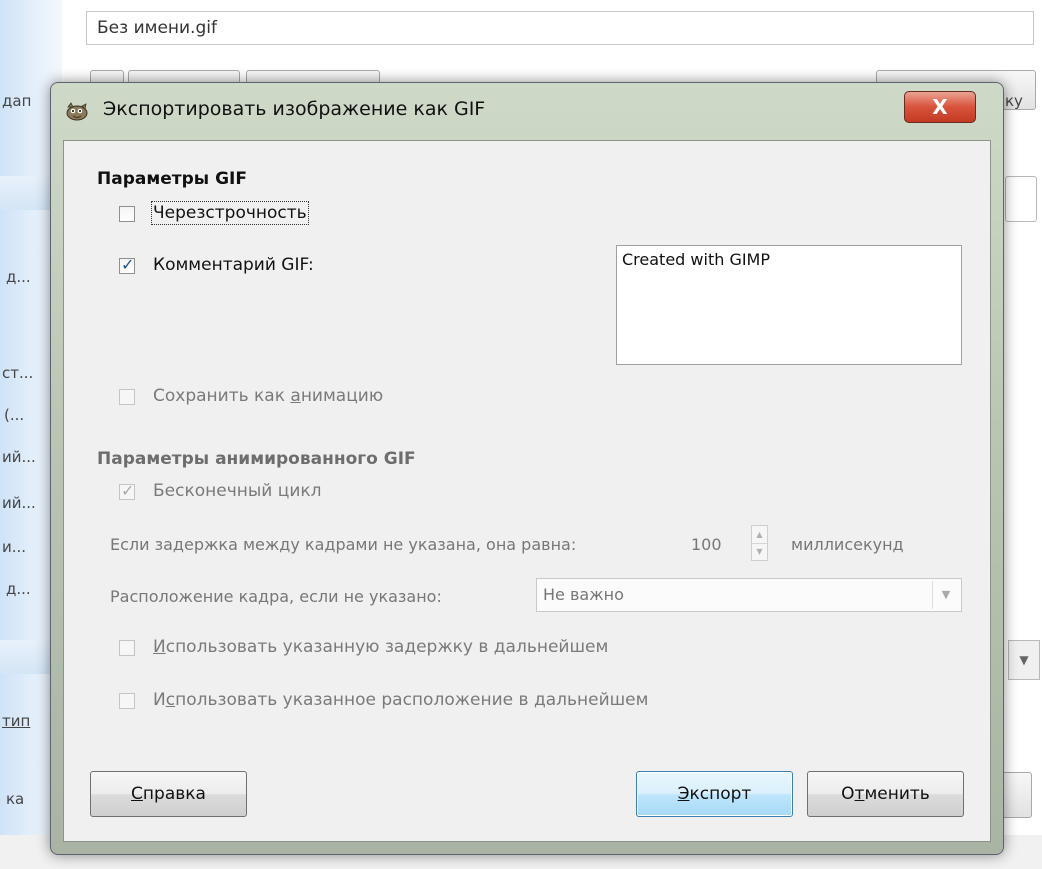  I want to click on use-delay-checkbox, so click(127, 648).